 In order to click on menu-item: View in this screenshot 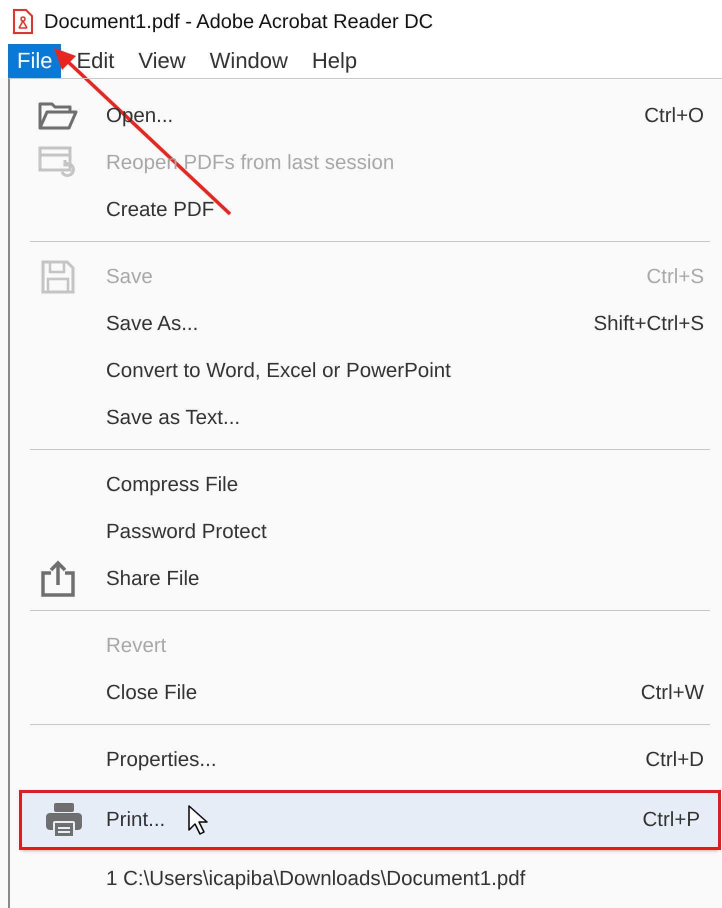, I will do `click(162, 61)`.